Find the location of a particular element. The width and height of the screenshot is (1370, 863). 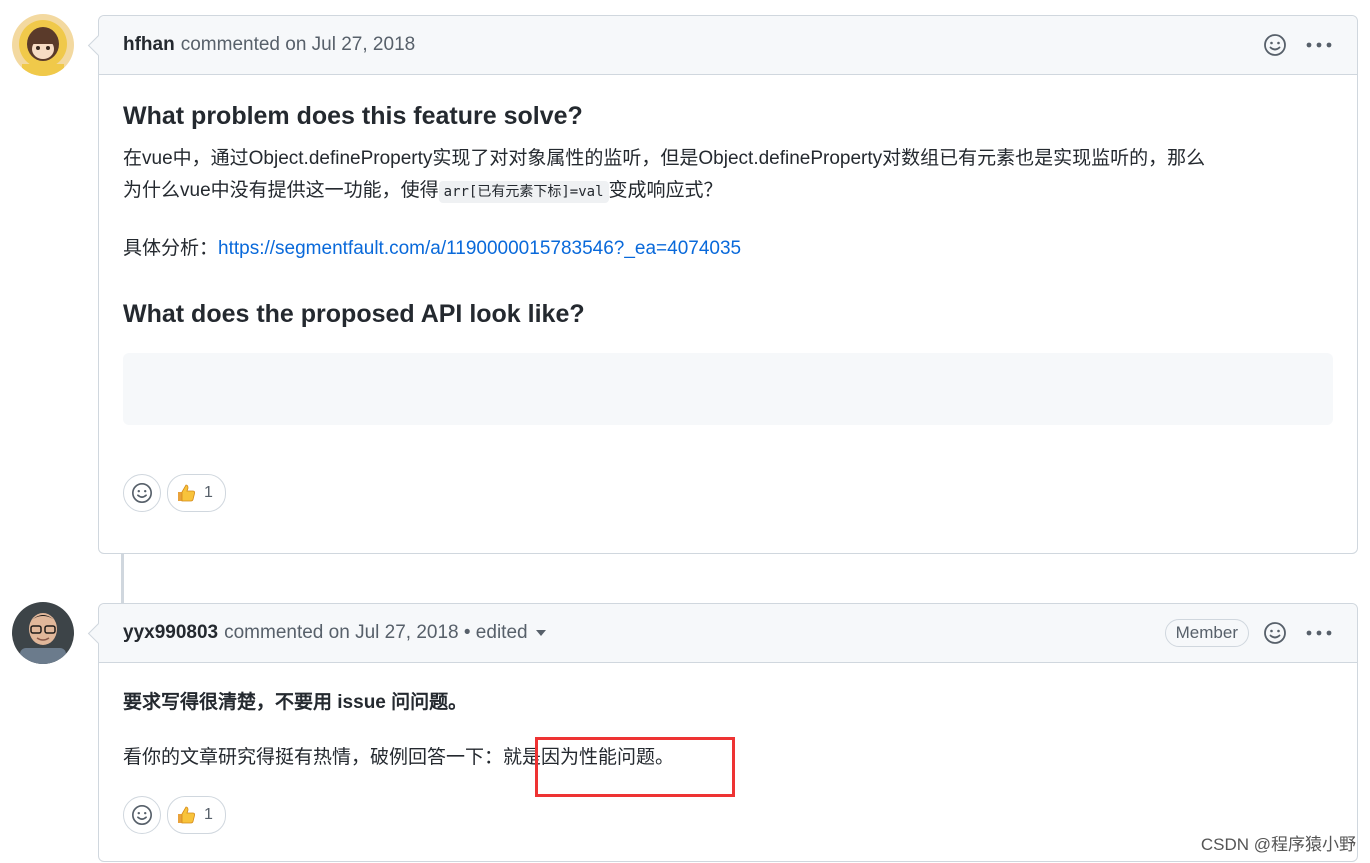

watermark: CSDN @程序猿小野 is located at coordinates (1278, 844).